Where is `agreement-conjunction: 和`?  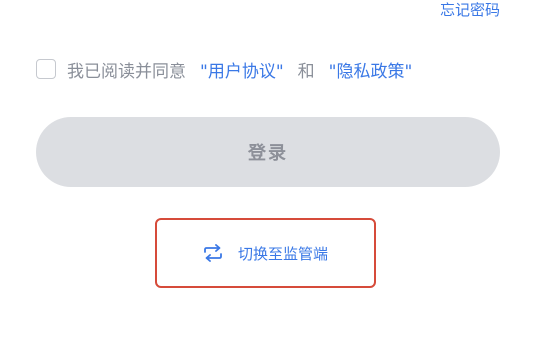
agreement-conjunction: 和 is located at coordinates (306, 71).